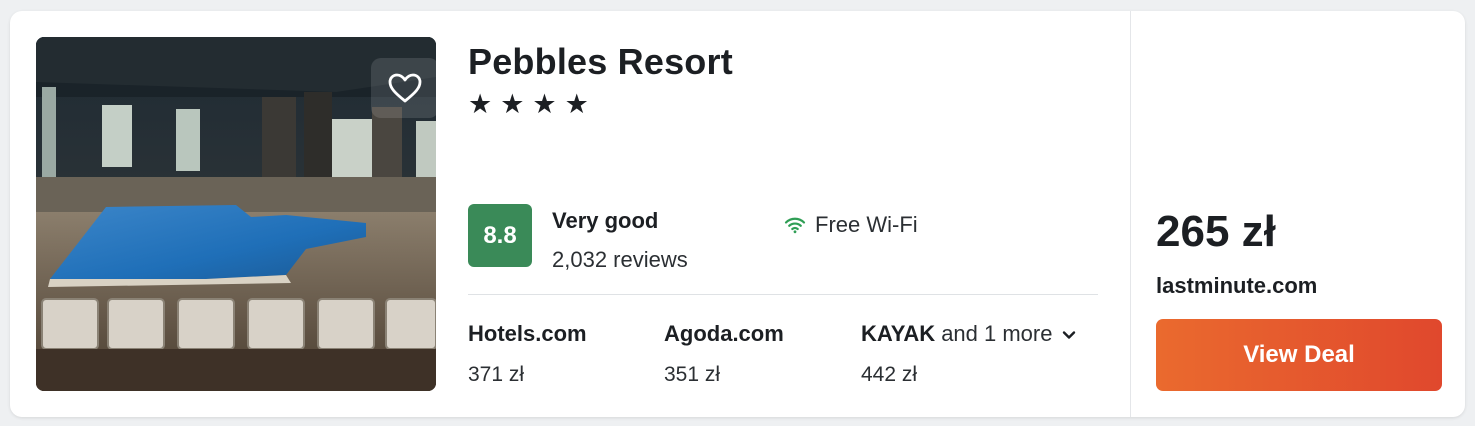  Describe the element at coordinates (866, 224) in the screenshot. I see `amenity-label: Free Wi-Fi` at that location.